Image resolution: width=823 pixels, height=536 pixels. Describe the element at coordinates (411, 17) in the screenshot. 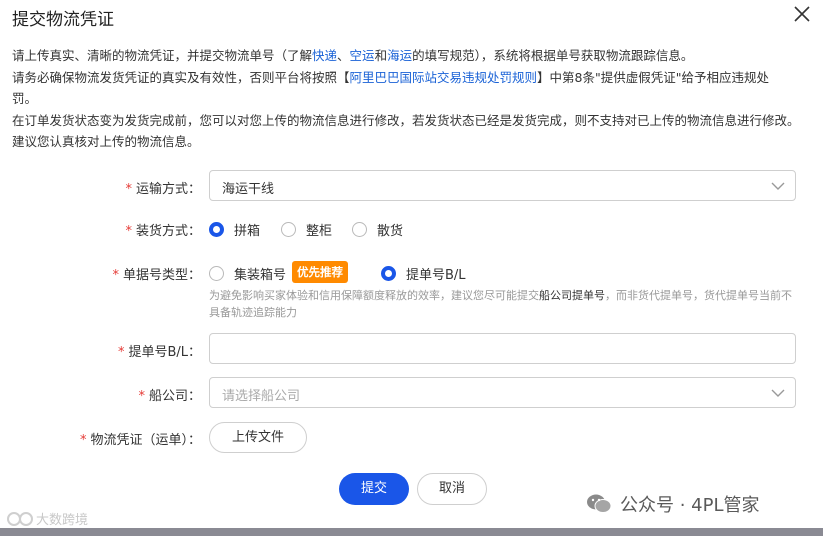

I see `dialog-header: 提交物流凭证` at that location.